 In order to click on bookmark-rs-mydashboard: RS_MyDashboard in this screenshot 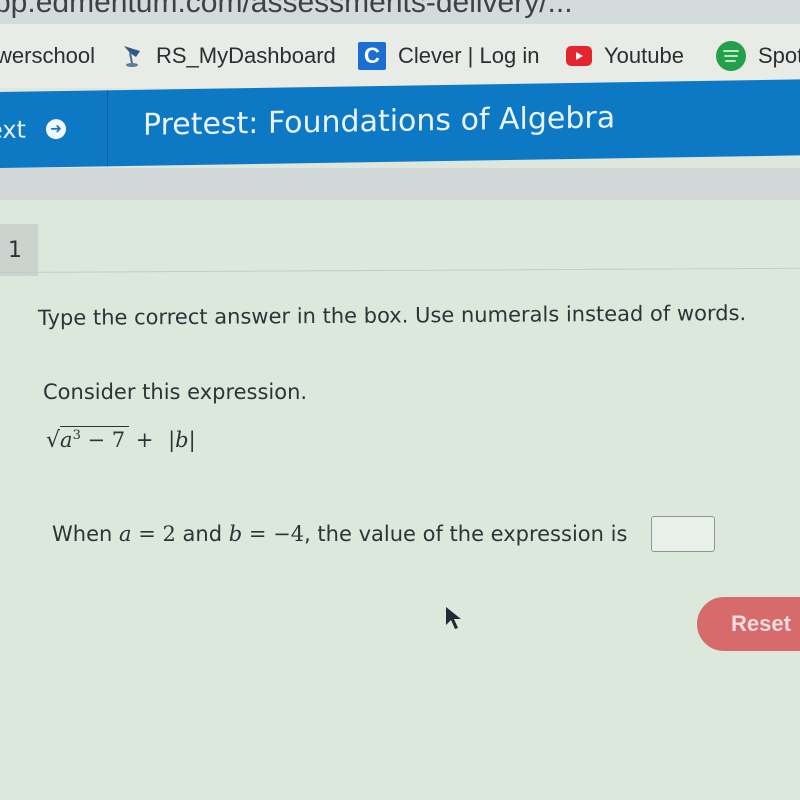, I will do `click(229, 56)`.